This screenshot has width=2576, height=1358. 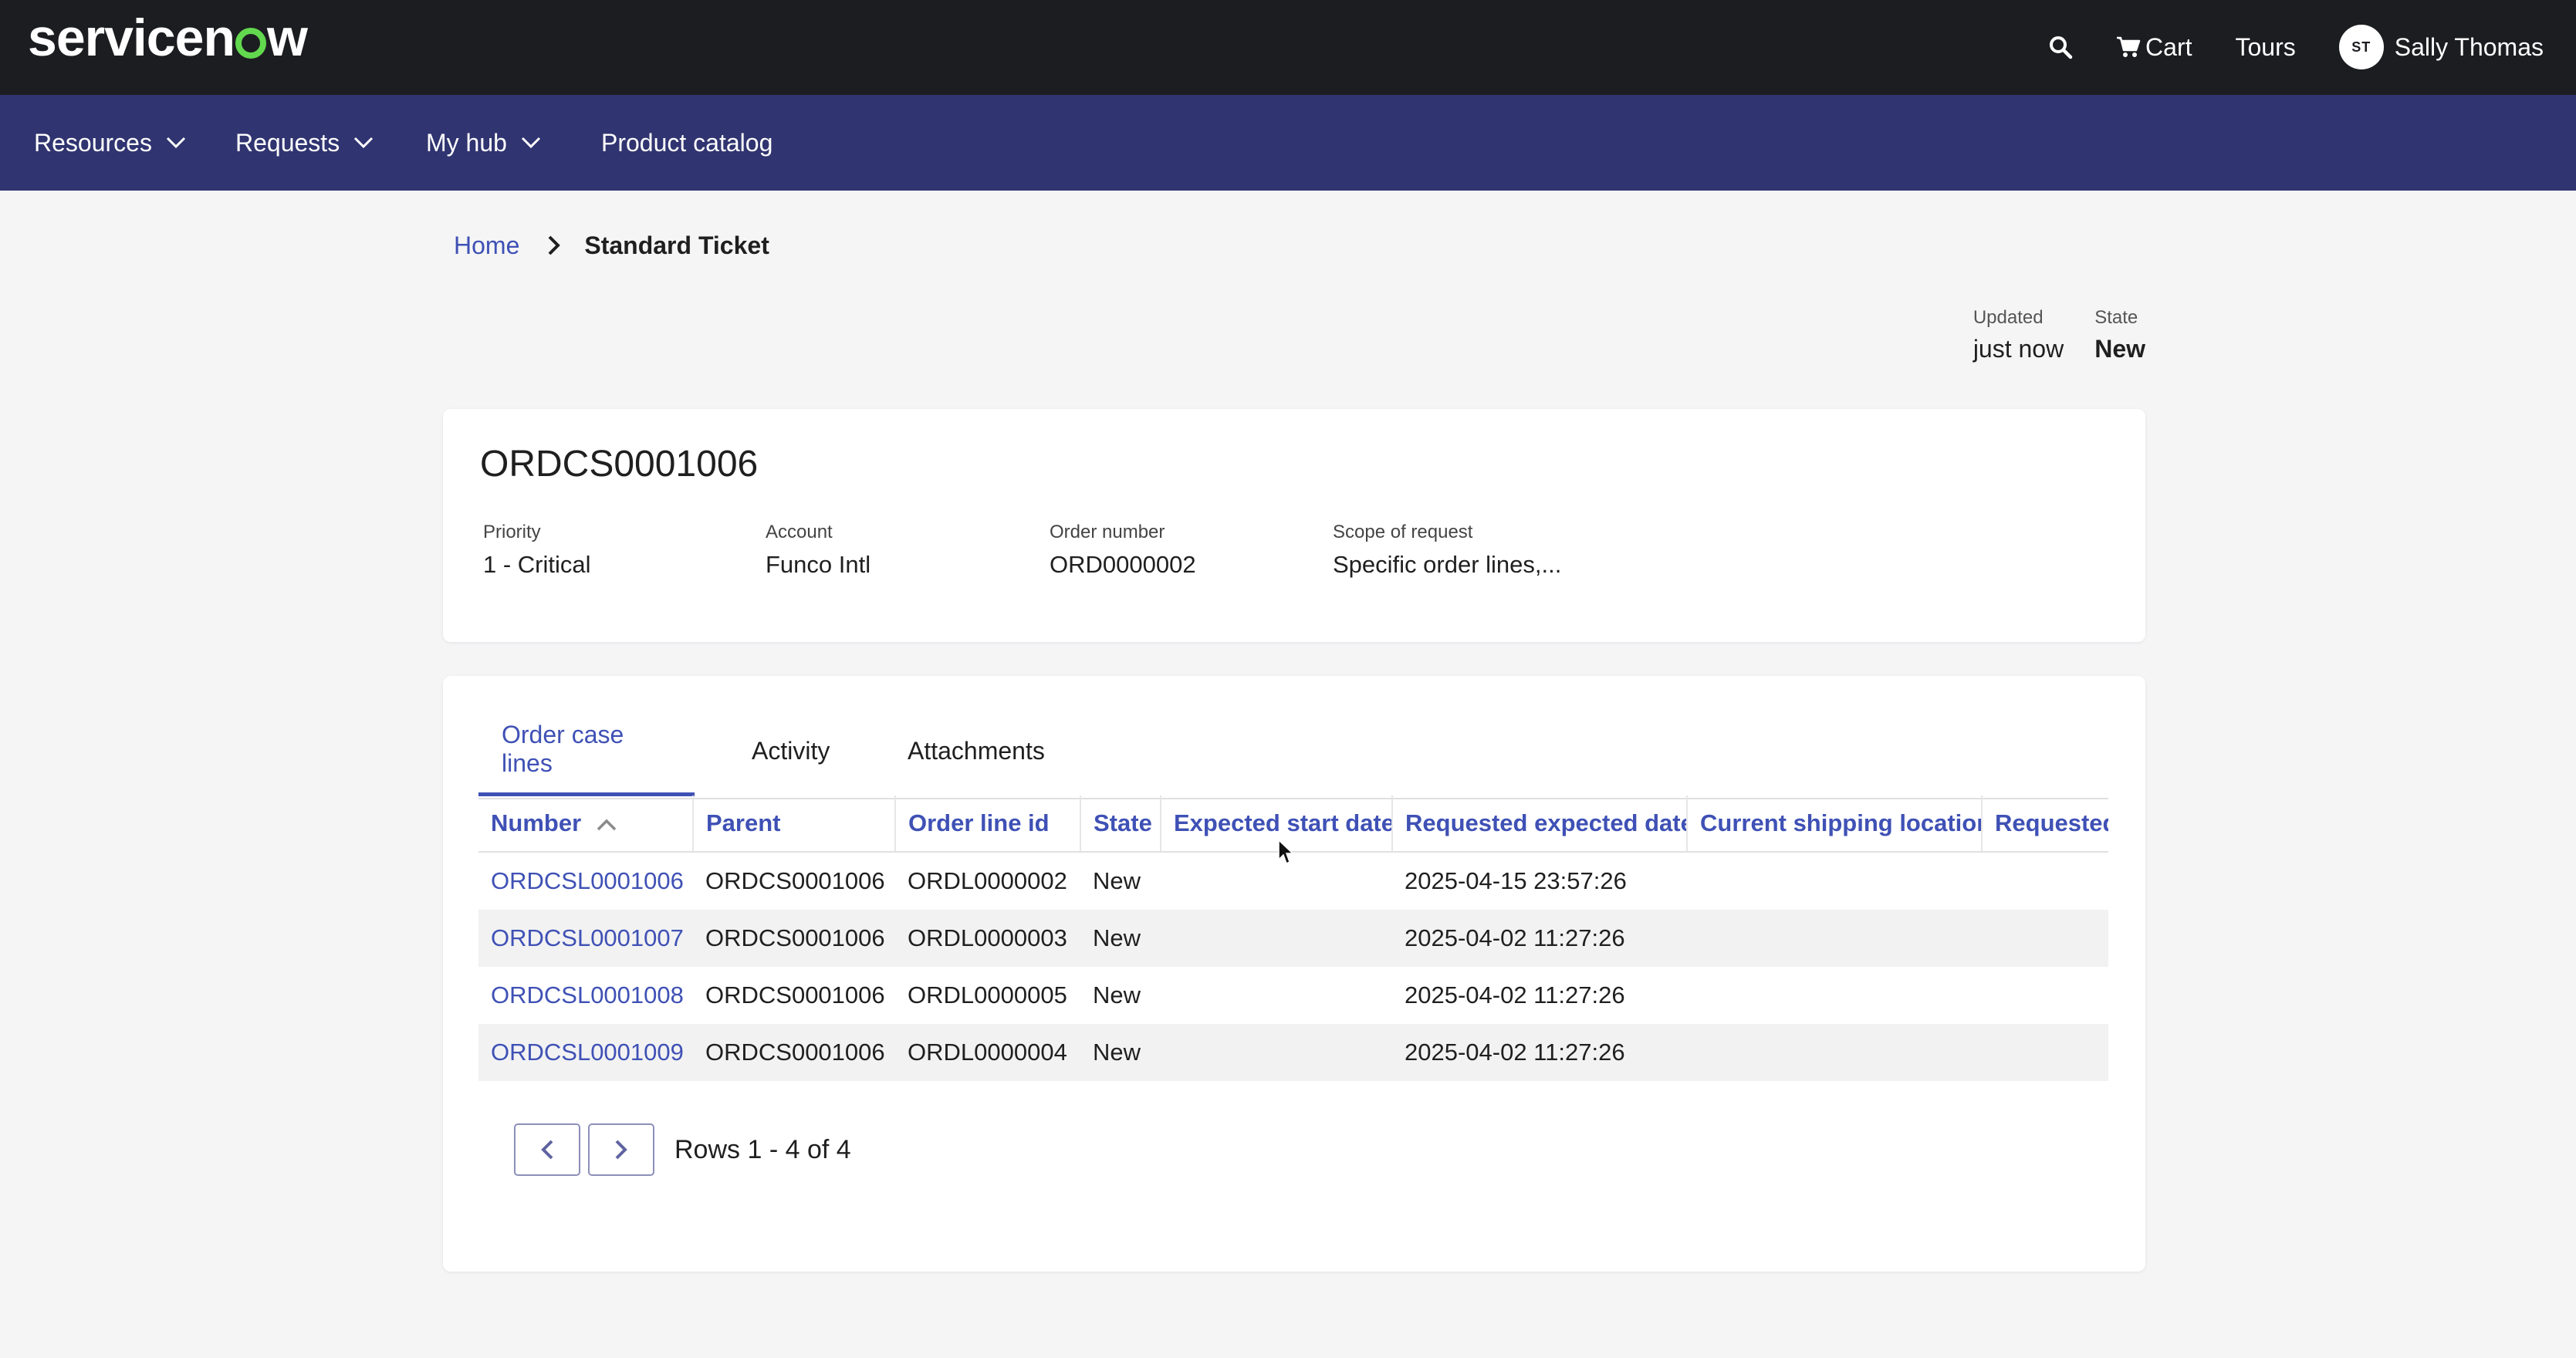 I want to click on tours-label: Tours, so click(x=2265, y=47).